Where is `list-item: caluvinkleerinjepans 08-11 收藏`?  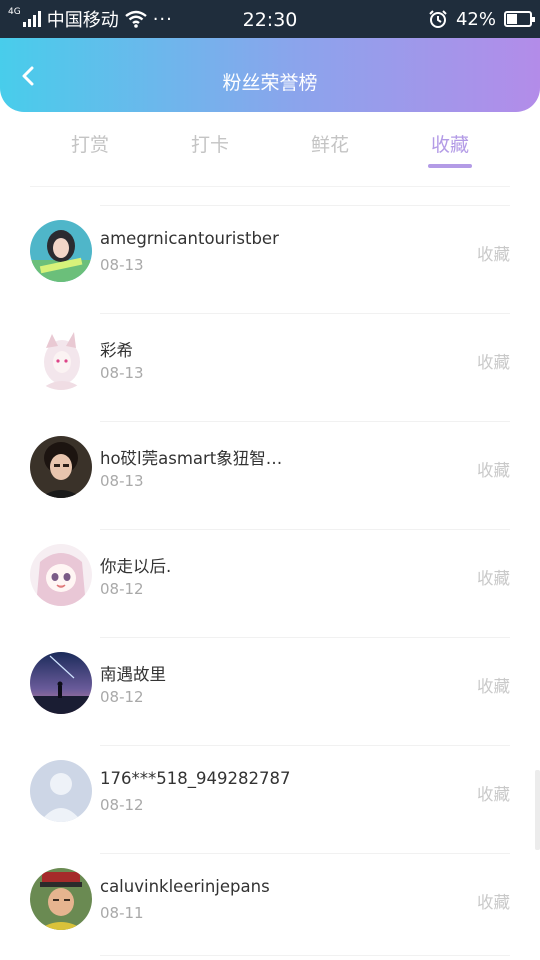 list-item: caluvinkleerinjepans 08-11 收藏 is located at coordinates (270, 898).